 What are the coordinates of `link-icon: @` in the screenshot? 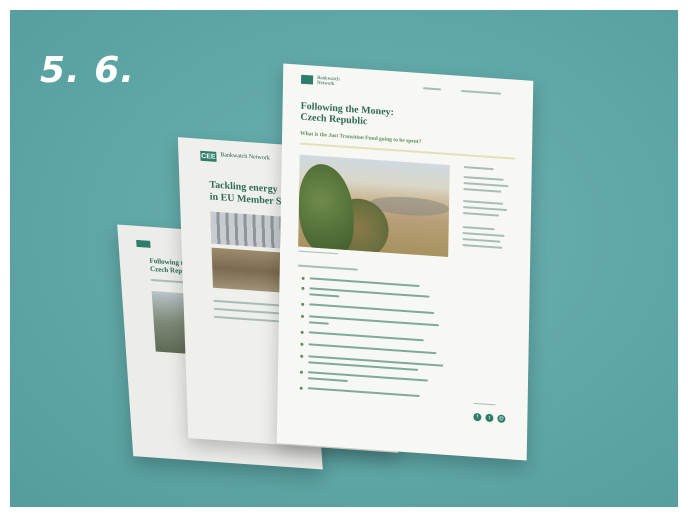 It's located at (501, 419).